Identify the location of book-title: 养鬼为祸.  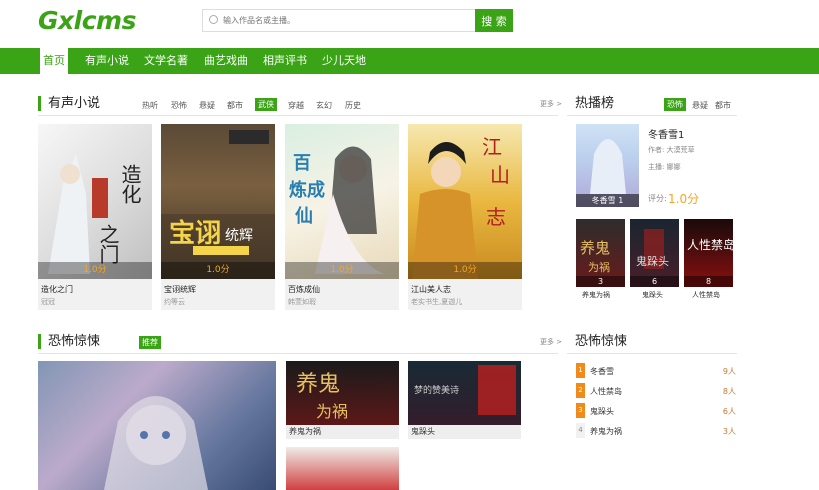
(342, 432).